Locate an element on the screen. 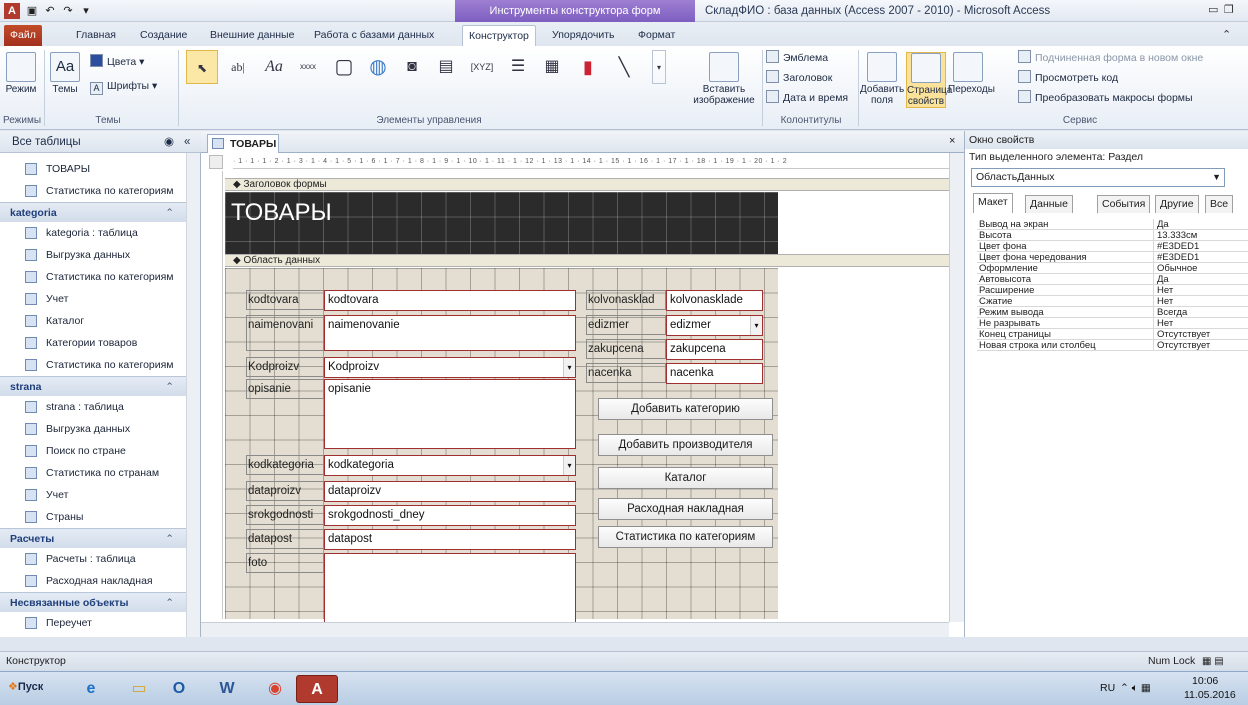 This screenshot has height=705, width=1248. property-row: Вывод на экран Да is located at coordinates (1112, 224).